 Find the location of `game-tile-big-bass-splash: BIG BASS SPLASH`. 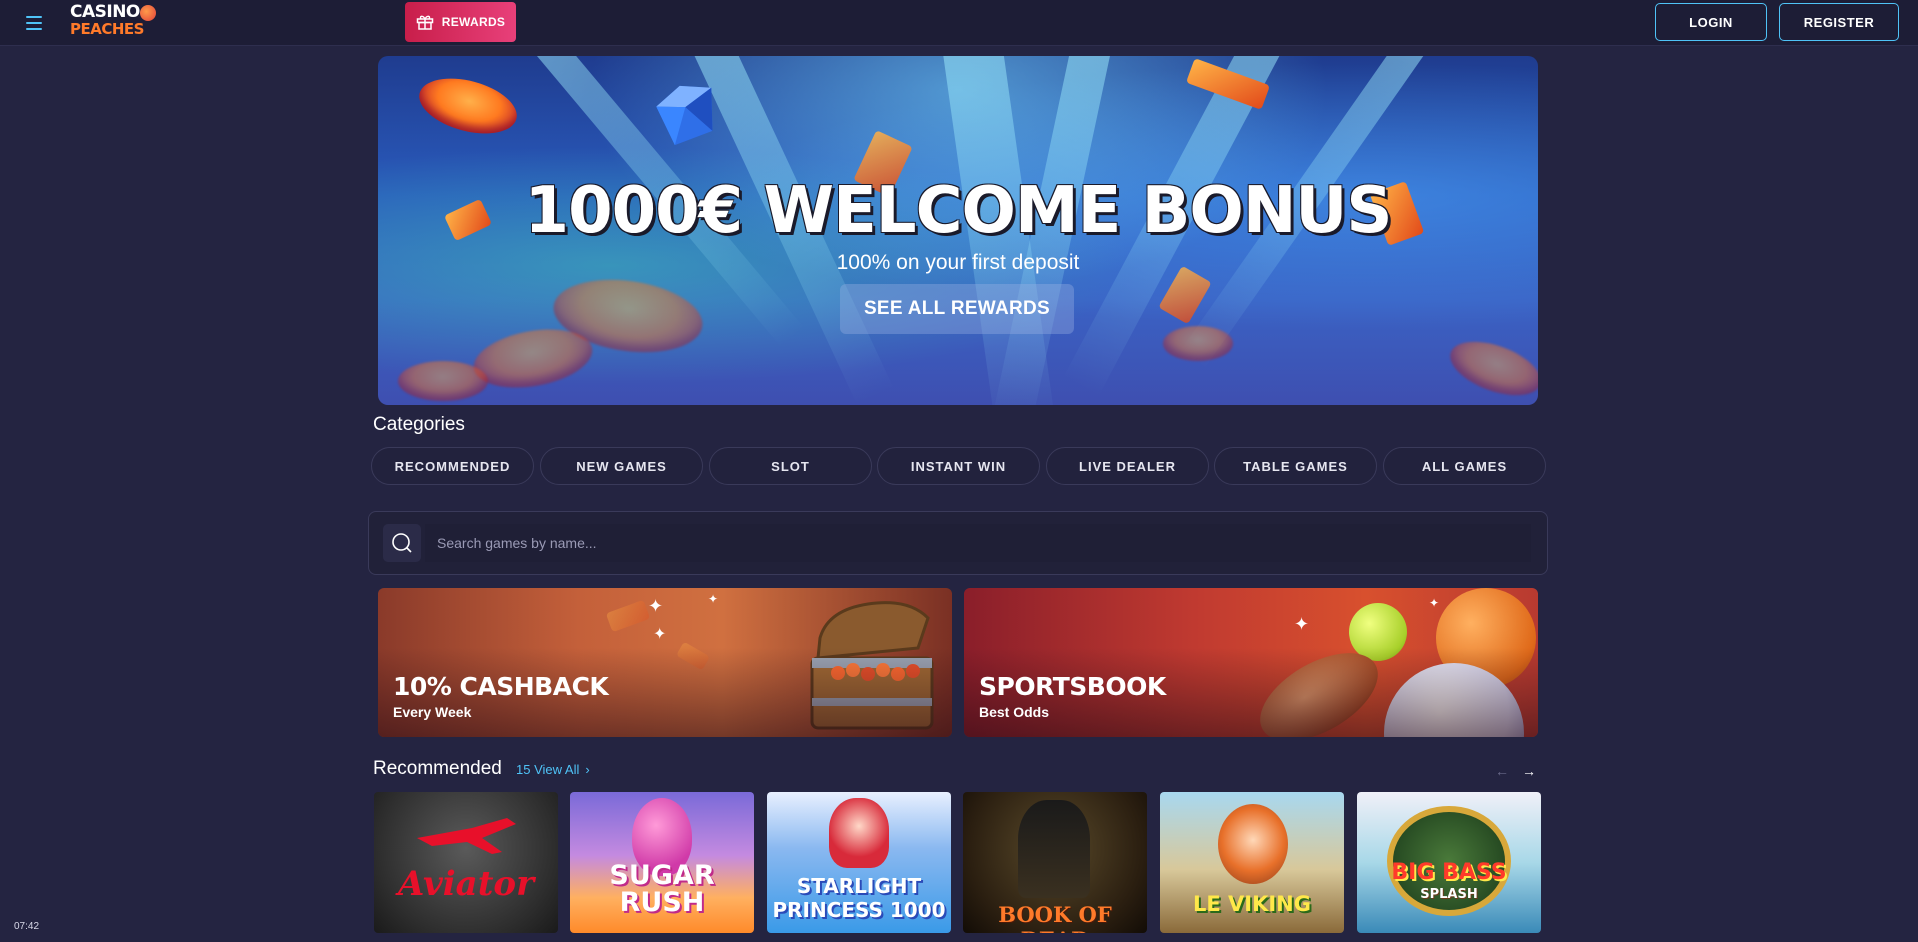

game-tile-big-bass-splash: BIG BASS SPLASH is located at coordinates (1449, 862).